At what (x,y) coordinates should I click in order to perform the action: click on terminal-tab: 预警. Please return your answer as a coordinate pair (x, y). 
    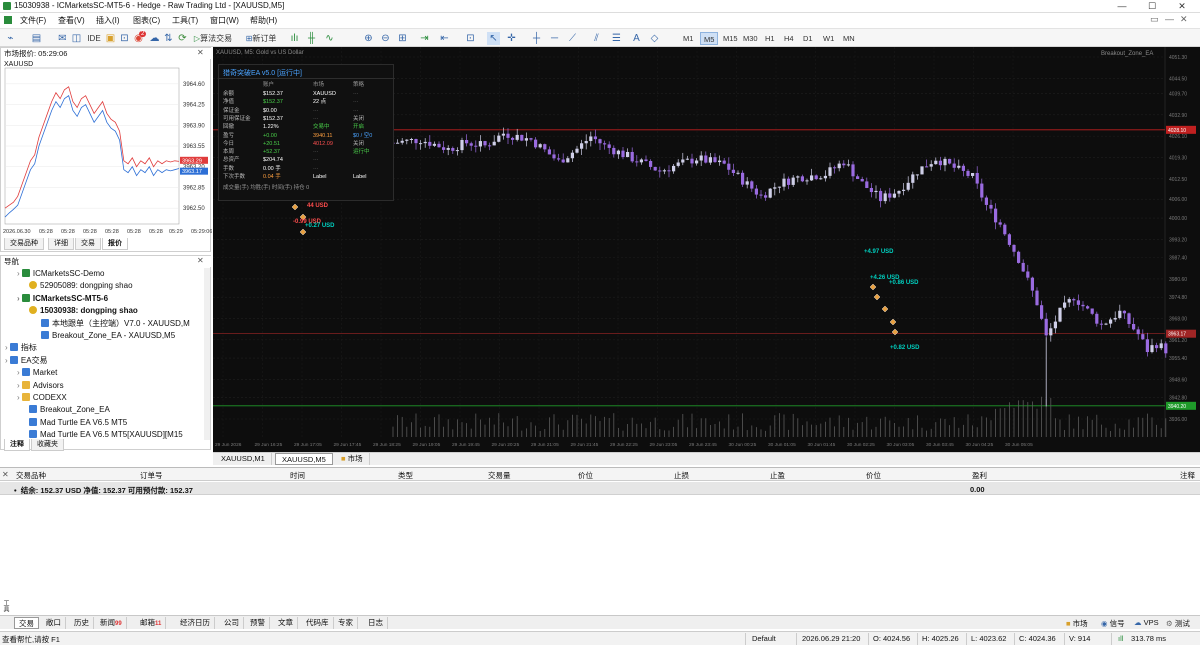
    Looking at the image, I should click on (258, 623).